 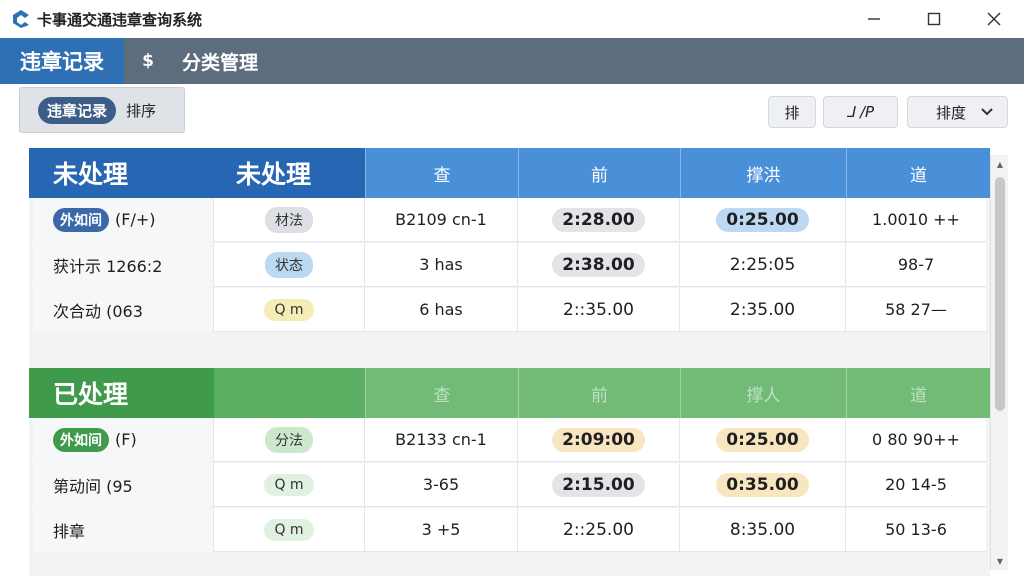 What do you see at coordinates (148, 61) in the screenshot?
I see `nav-dollar-icon: $` at bounding box center [148, 61].